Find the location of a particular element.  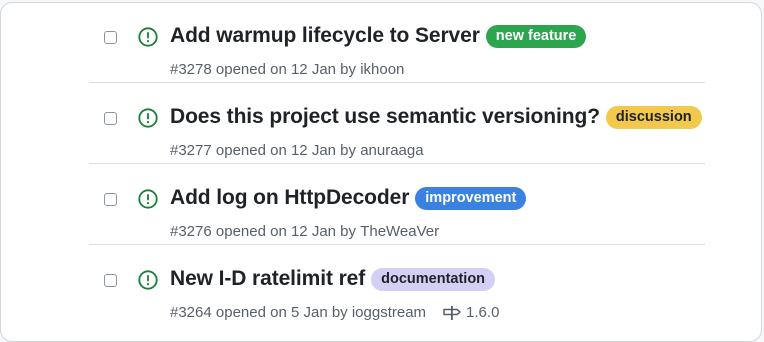

issue-meta: #3276 opened on 12 Jan by TheWeaVer is located at coordinates (304, 231).